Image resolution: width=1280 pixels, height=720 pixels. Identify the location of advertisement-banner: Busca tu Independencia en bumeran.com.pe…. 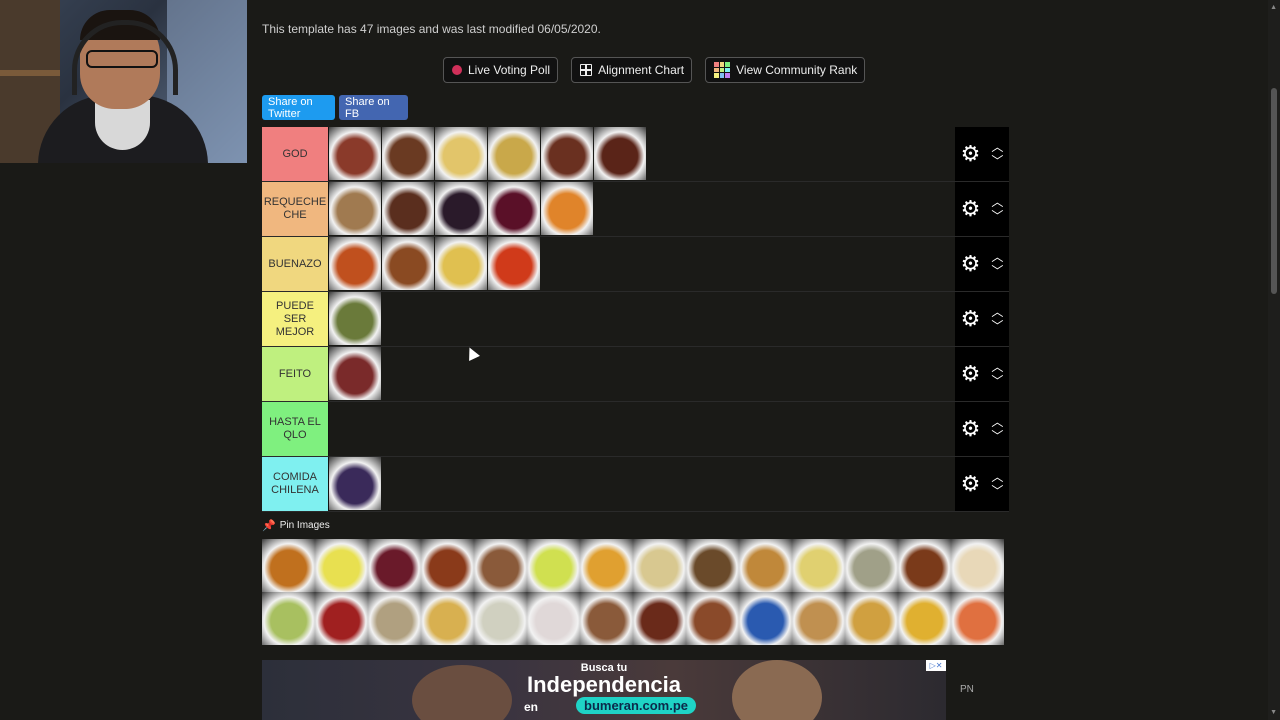
(604, 690).